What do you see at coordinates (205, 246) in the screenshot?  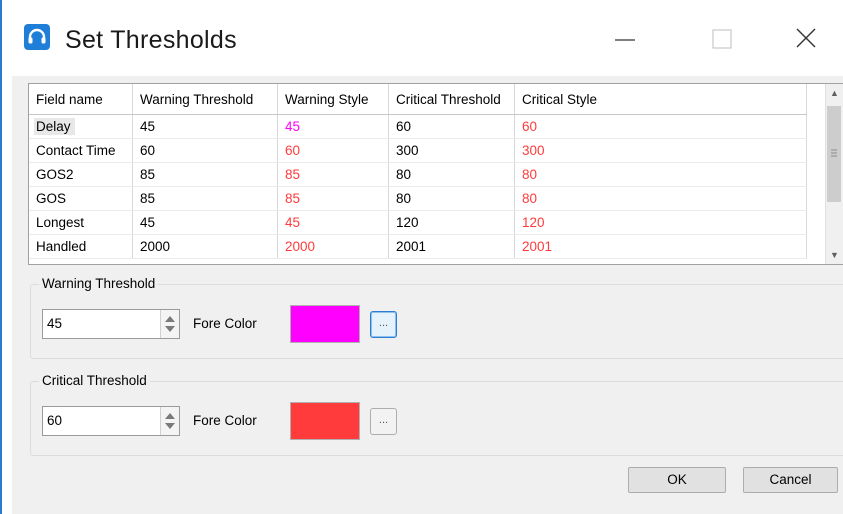 I see `cell-warning-threshold: 2000` at bounding box center [205, 246].